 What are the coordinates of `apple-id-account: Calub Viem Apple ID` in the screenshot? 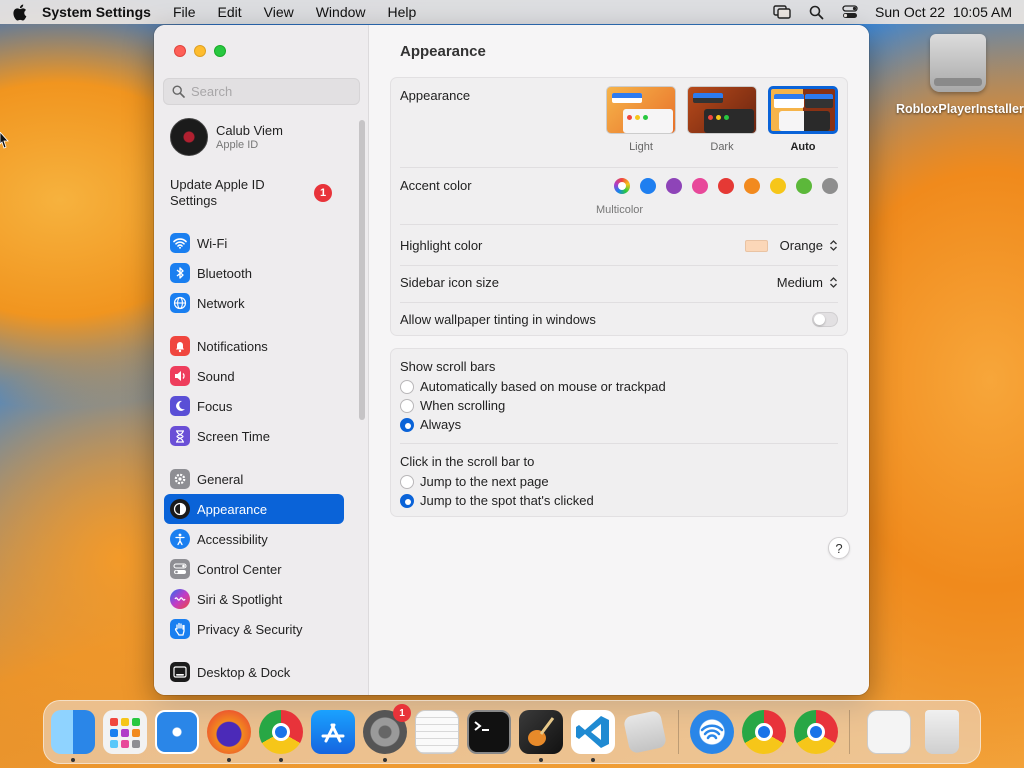 It's located at (254, 137).